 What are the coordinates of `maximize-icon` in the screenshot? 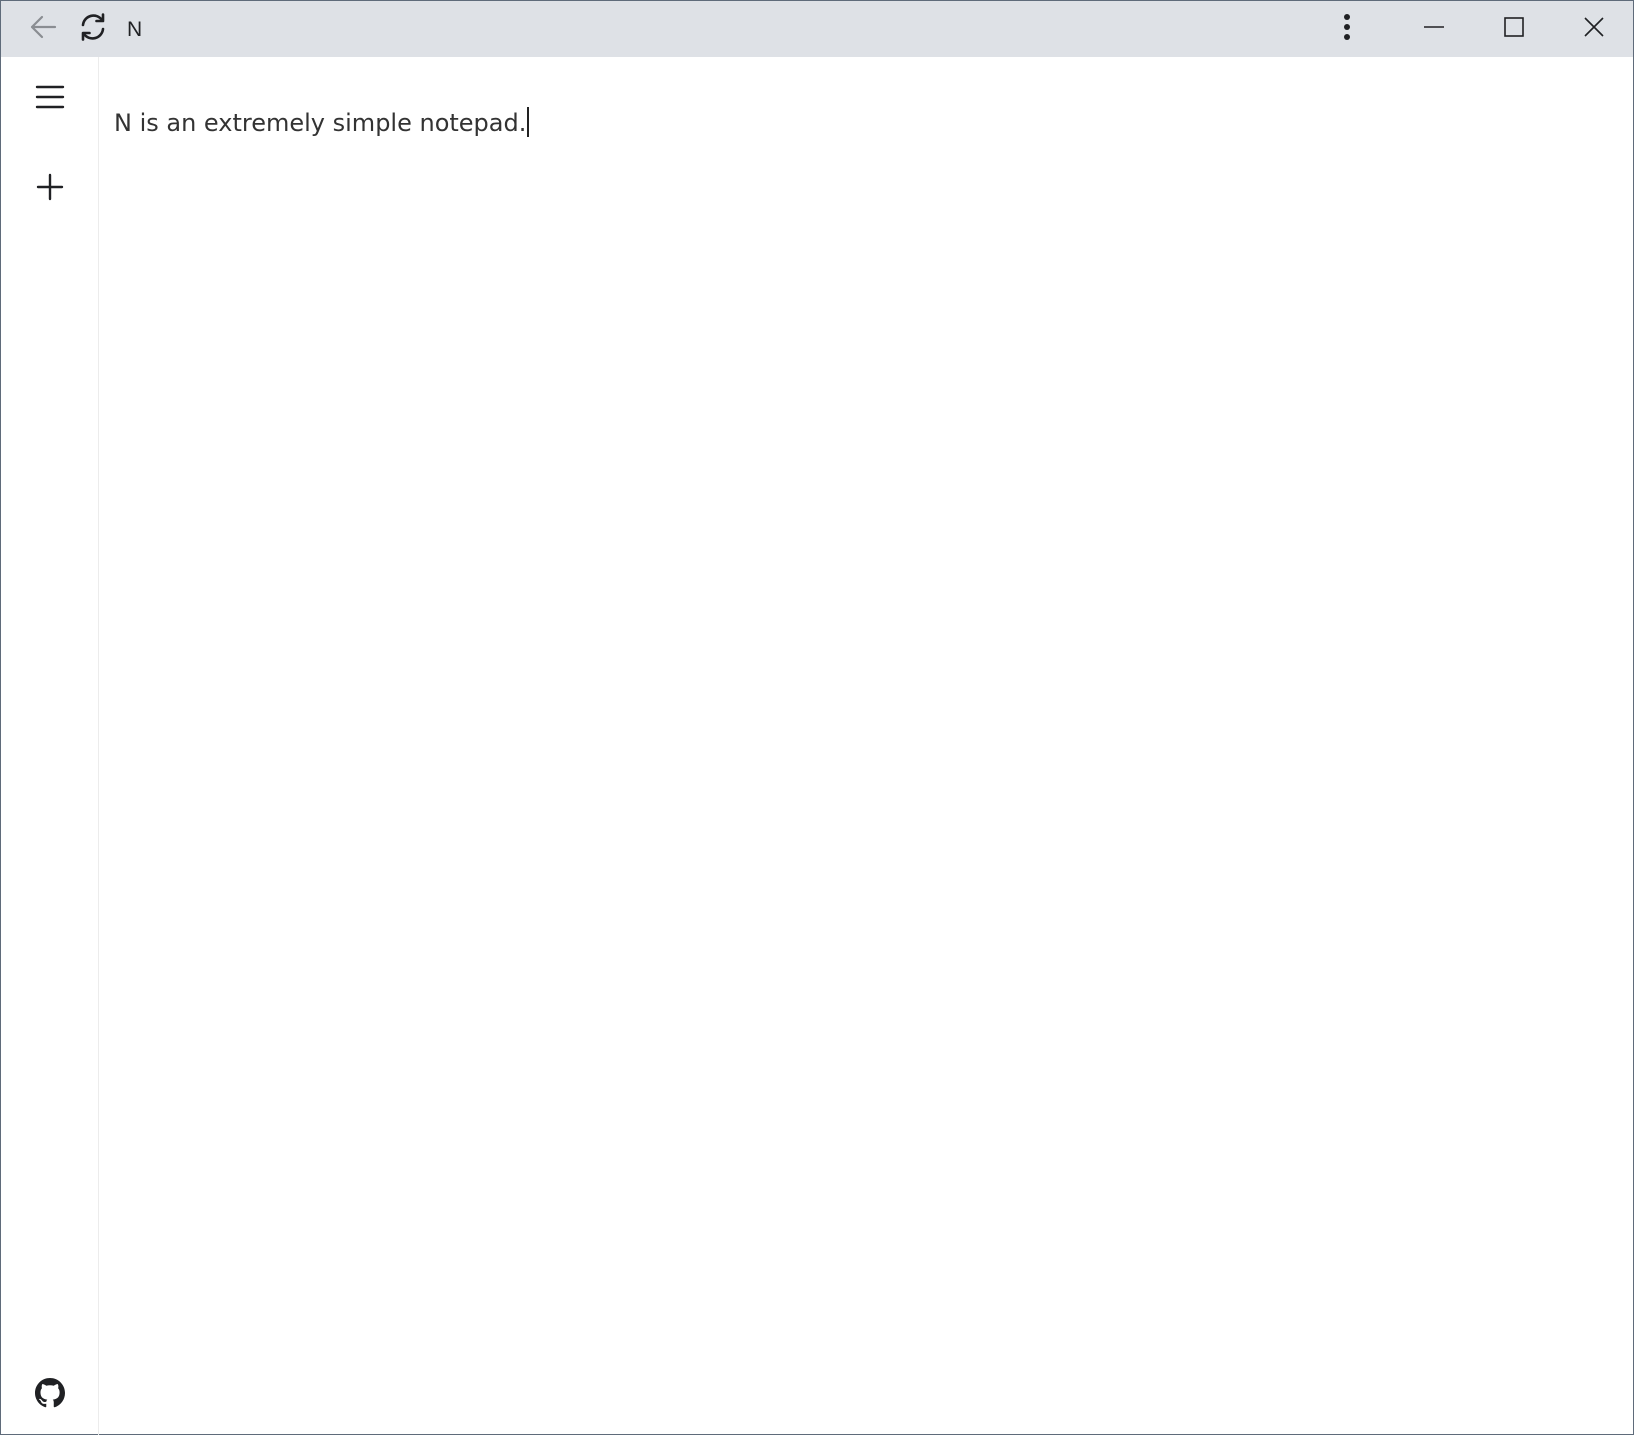 It's located at (1514, 29).